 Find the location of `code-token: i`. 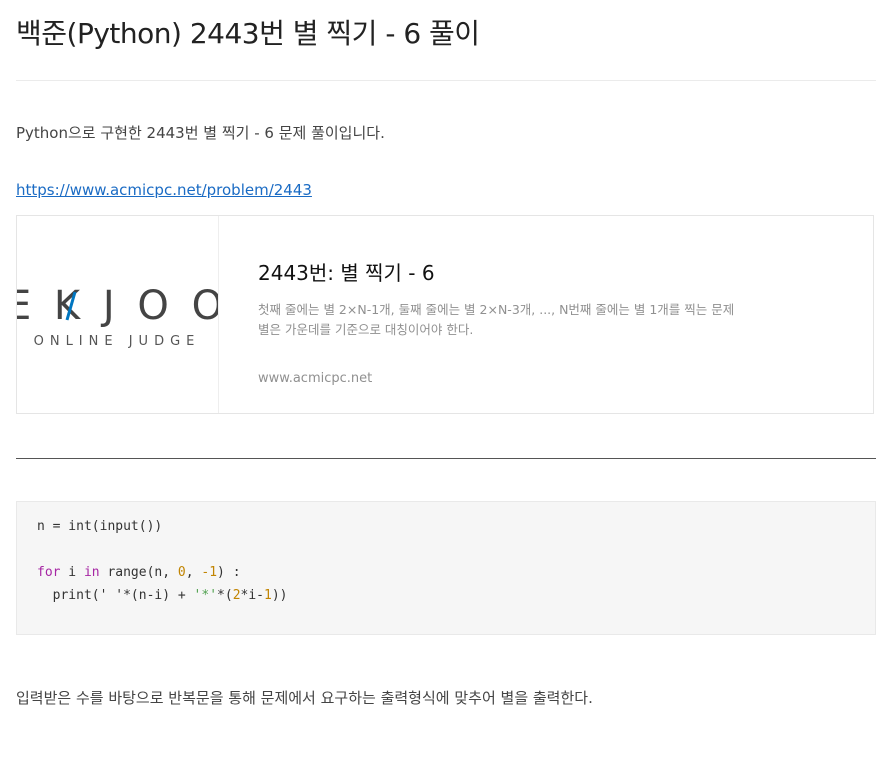

code-token: i is located at coordinates (72, 572).